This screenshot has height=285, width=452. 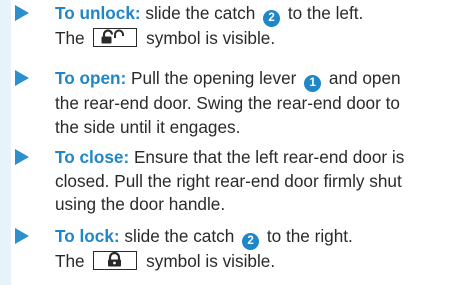 What do you see at coordinates (323, 13) in the screenshot?
I see `step-line1-end: to the left.` at bounding box center [323, 13].